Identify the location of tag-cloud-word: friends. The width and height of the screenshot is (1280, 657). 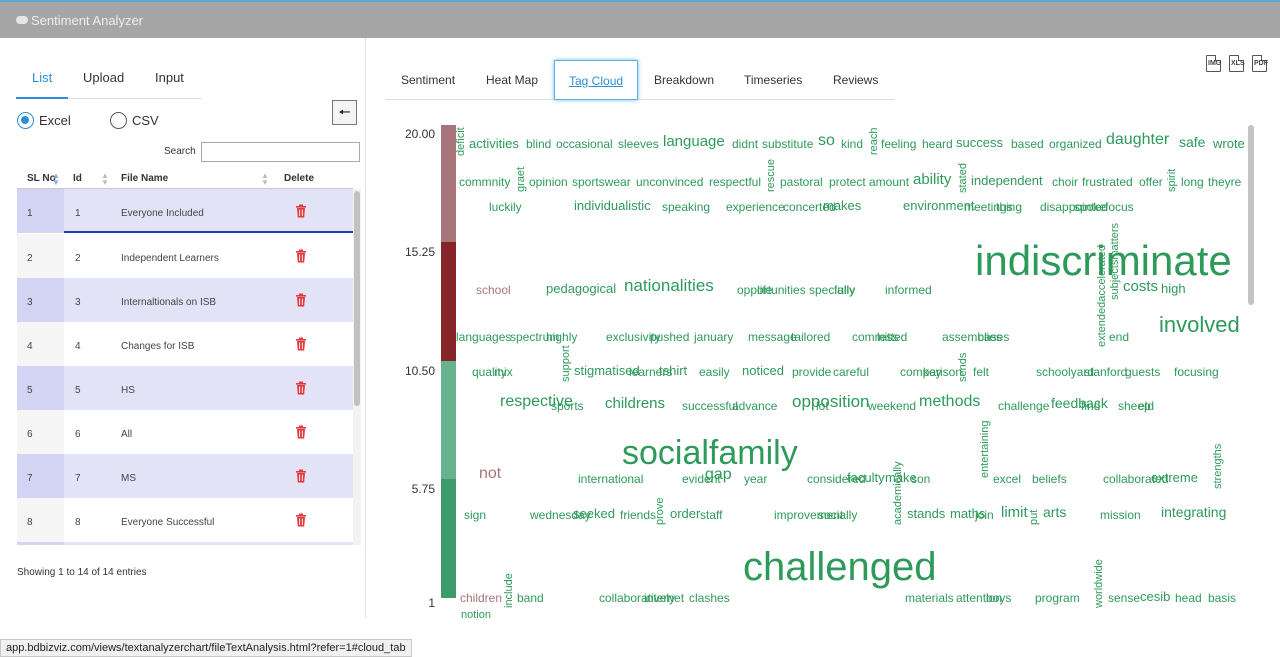
(638, 515).